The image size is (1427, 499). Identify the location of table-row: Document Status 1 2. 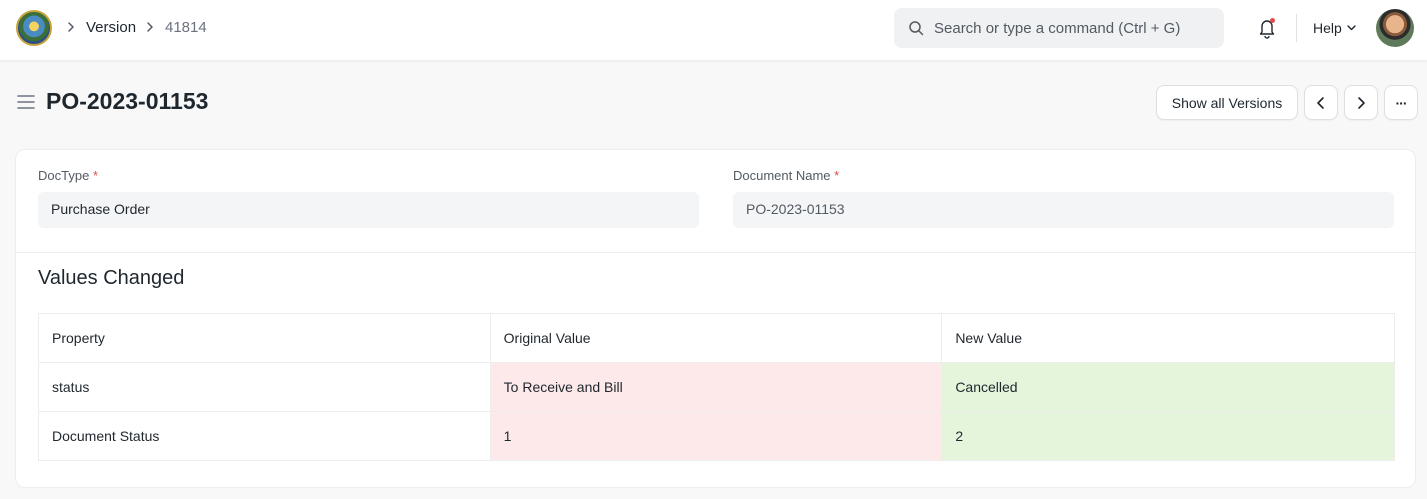
(716, 436).